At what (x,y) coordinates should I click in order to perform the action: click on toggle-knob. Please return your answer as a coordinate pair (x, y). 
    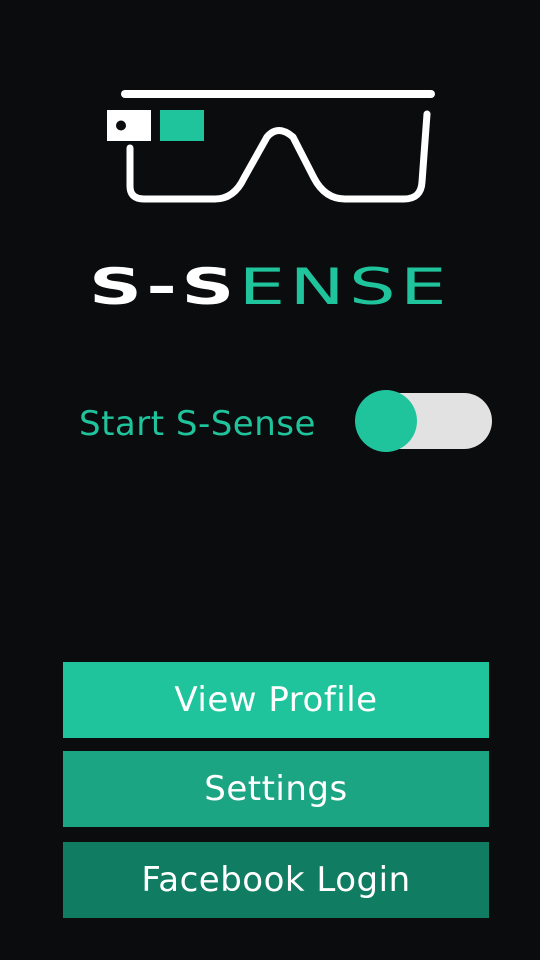
    Looking at the image, I should click on (386, 421).